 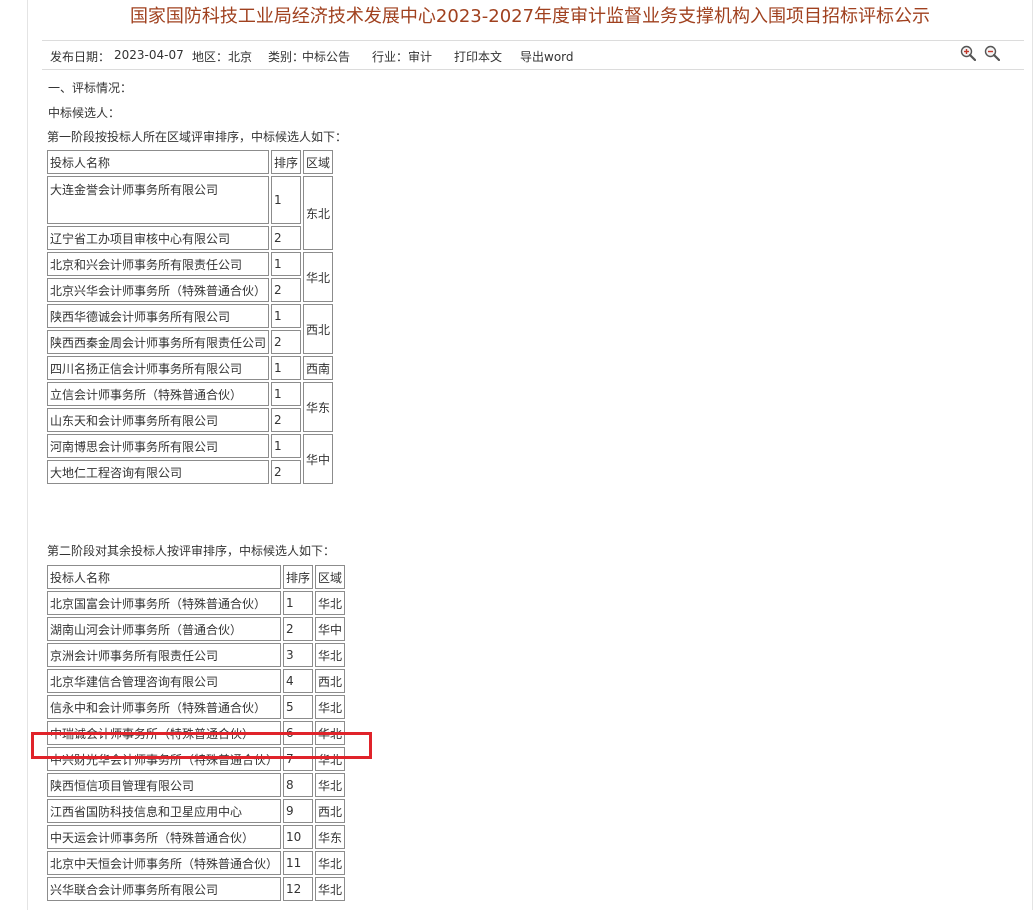 I want to click on table-row: 兴华联合会计师事务所有限公司 12 华北, so click(x=196, y=889).